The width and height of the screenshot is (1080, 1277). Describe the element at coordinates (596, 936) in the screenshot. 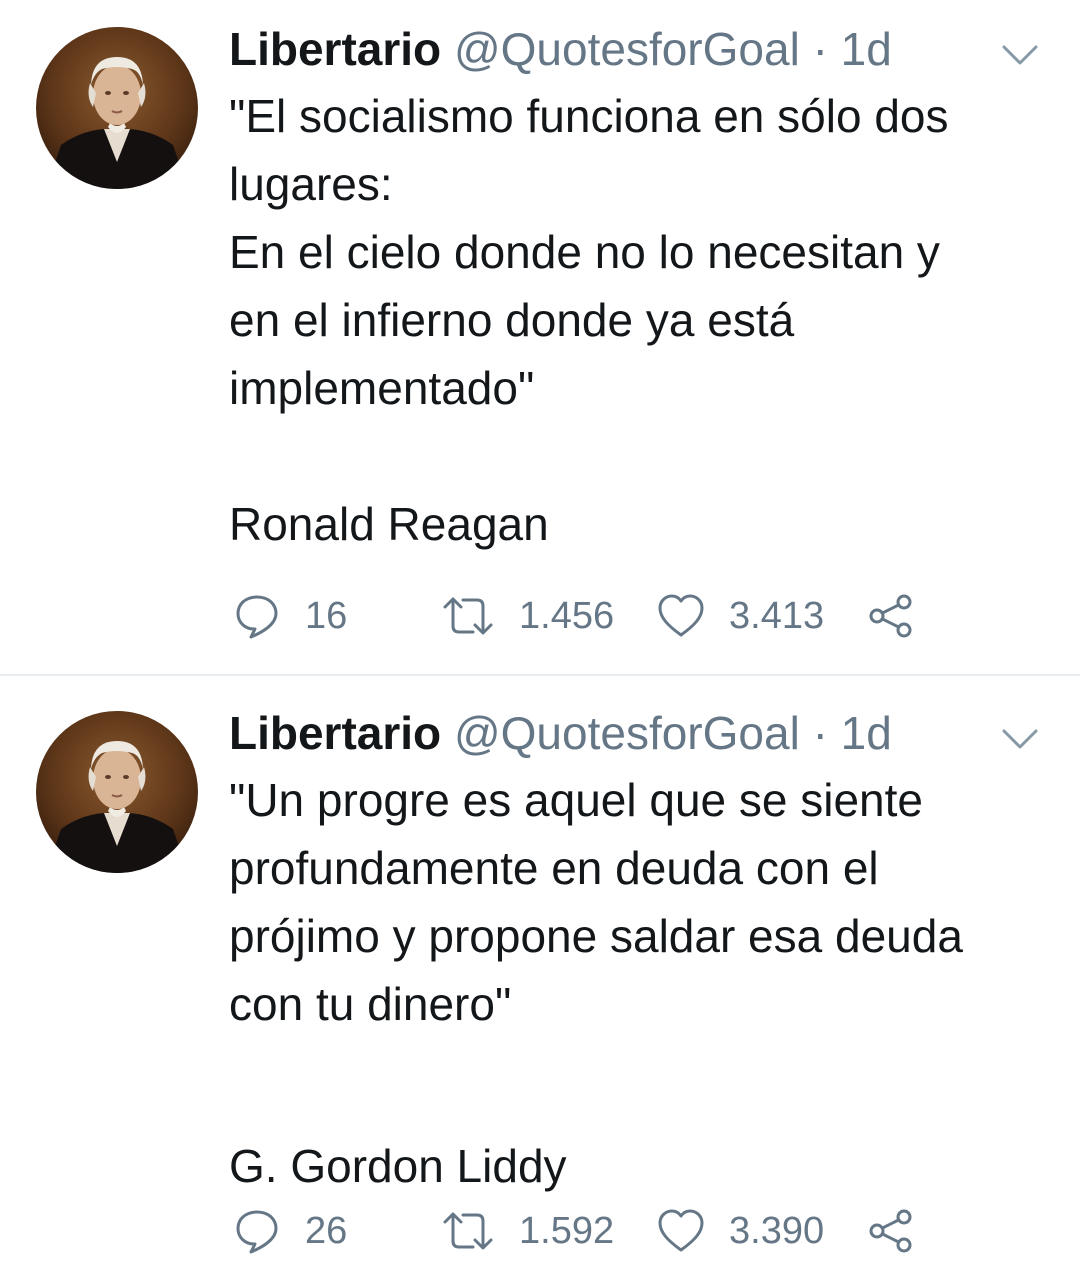

I see `tweet-text-line: prójimo y propone saldar esa deuda` at that location.